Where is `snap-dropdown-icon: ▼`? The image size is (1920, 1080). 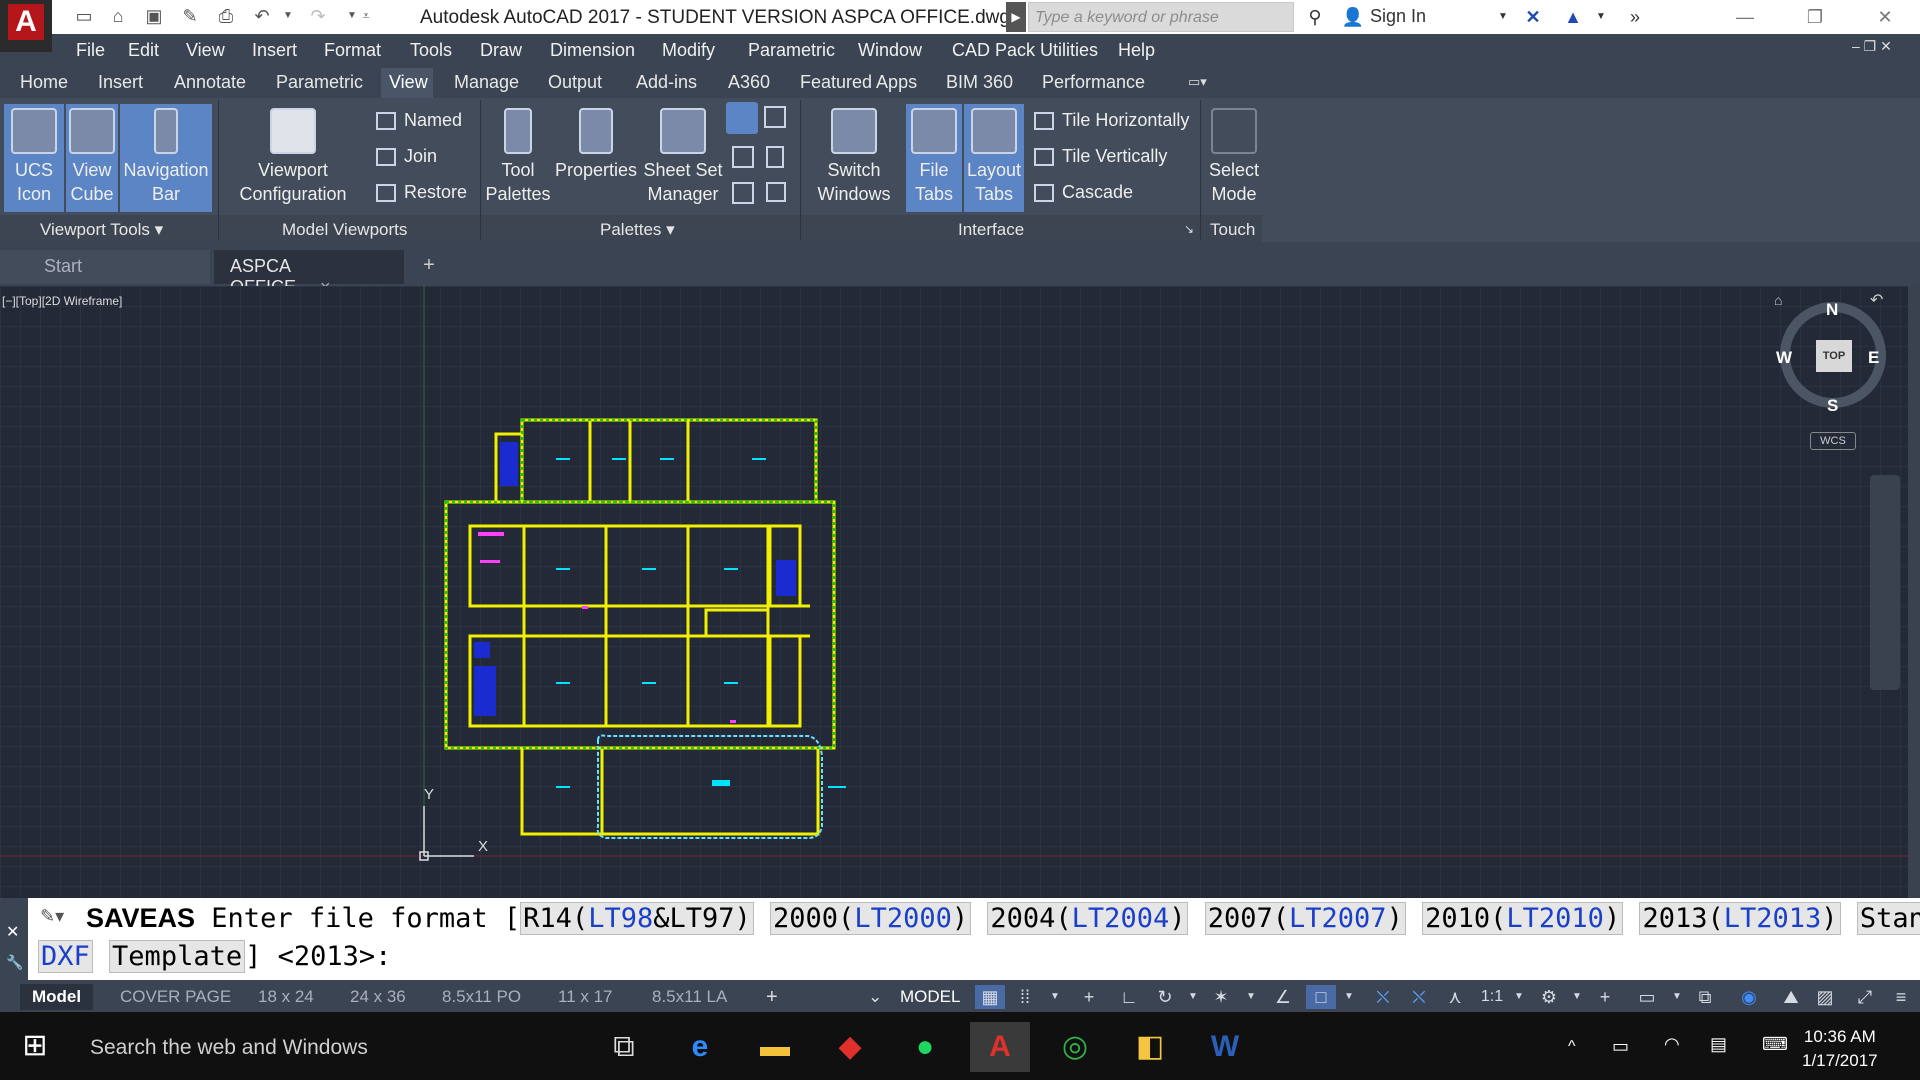
snap-dropdown-icon: ▼ is located at coordinates (1055, 997).